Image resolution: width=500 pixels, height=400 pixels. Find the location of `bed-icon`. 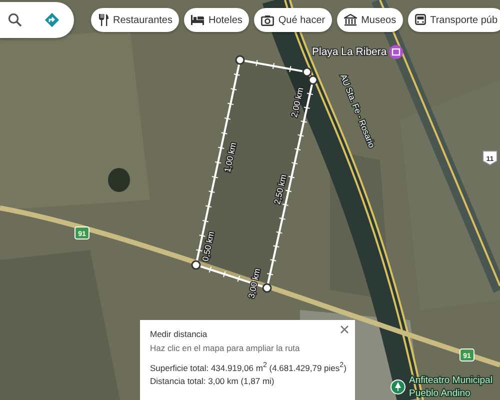

bed-icon is located at coordinates (197, 20).